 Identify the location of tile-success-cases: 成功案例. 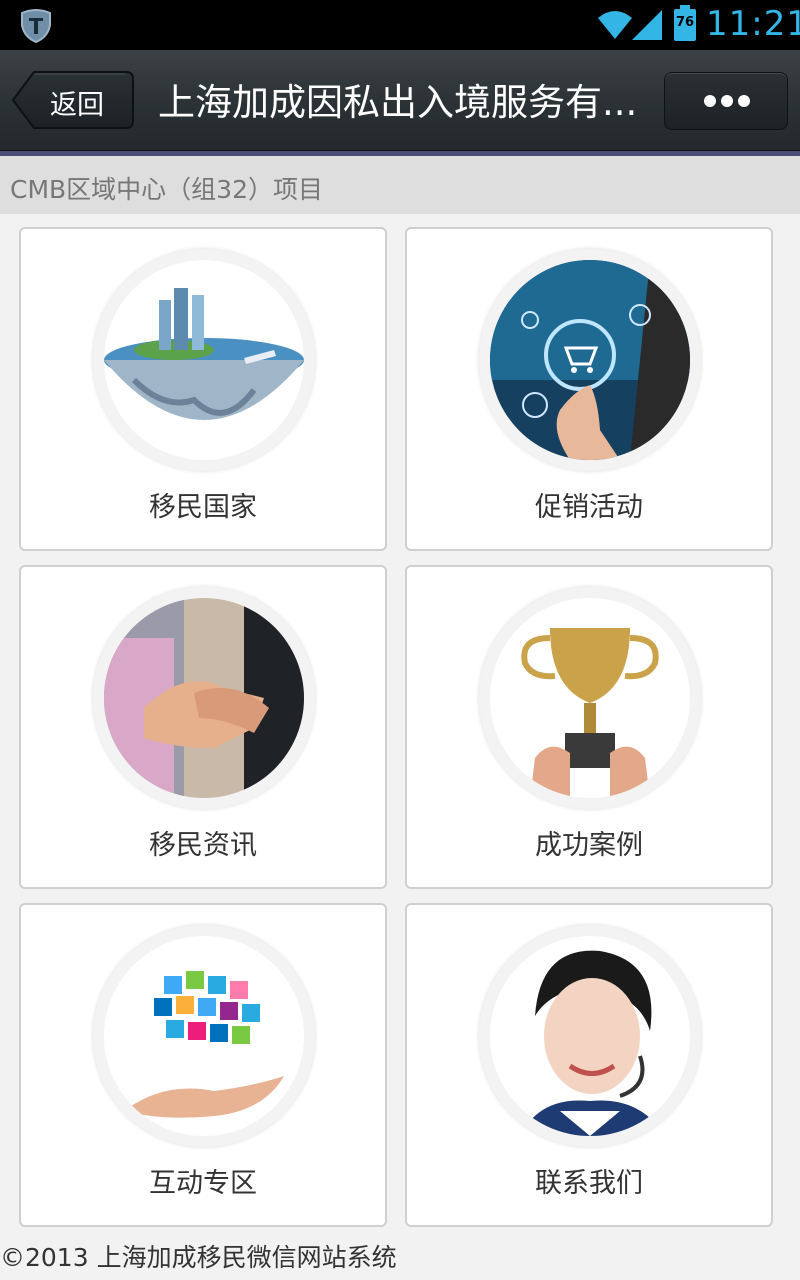
(589, 727).